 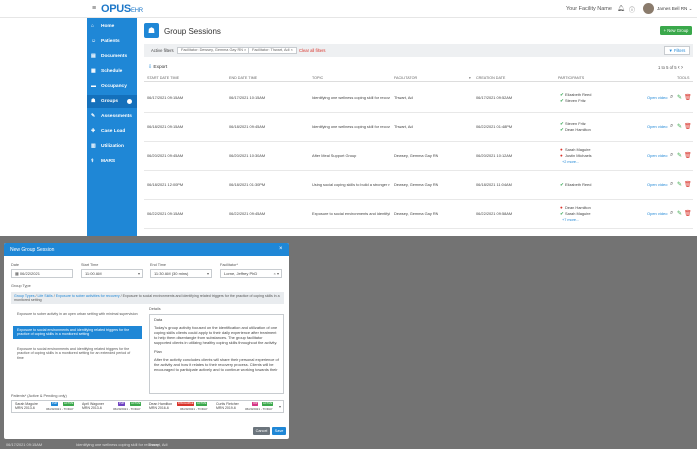 What do you see at coordinates (93, 131) in the screenshot?
I see `caseload-icon: ✚` at bounding box center [93, 131].